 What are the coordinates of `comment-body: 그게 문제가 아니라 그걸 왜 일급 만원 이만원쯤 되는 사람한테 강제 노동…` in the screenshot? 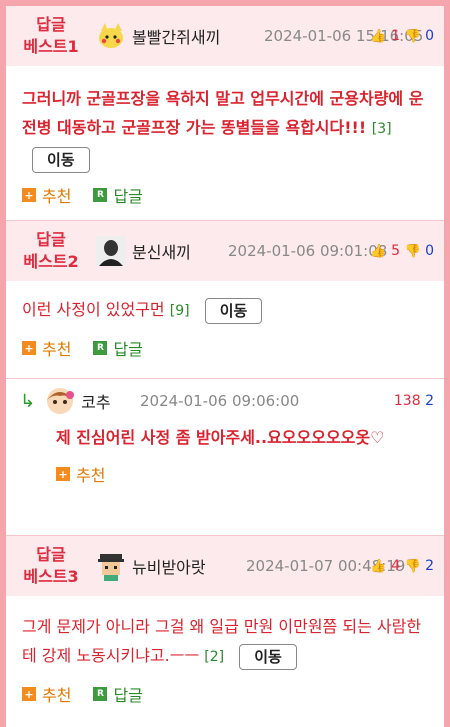 It's located at (225, 634).